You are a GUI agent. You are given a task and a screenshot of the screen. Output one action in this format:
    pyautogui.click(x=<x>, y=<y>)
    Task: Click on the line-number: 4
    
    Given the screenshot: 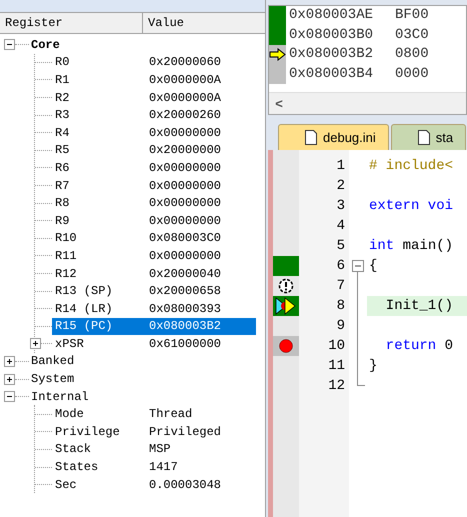 What is the action you would take?
    pyautogui.click(x=341, y=226)
    